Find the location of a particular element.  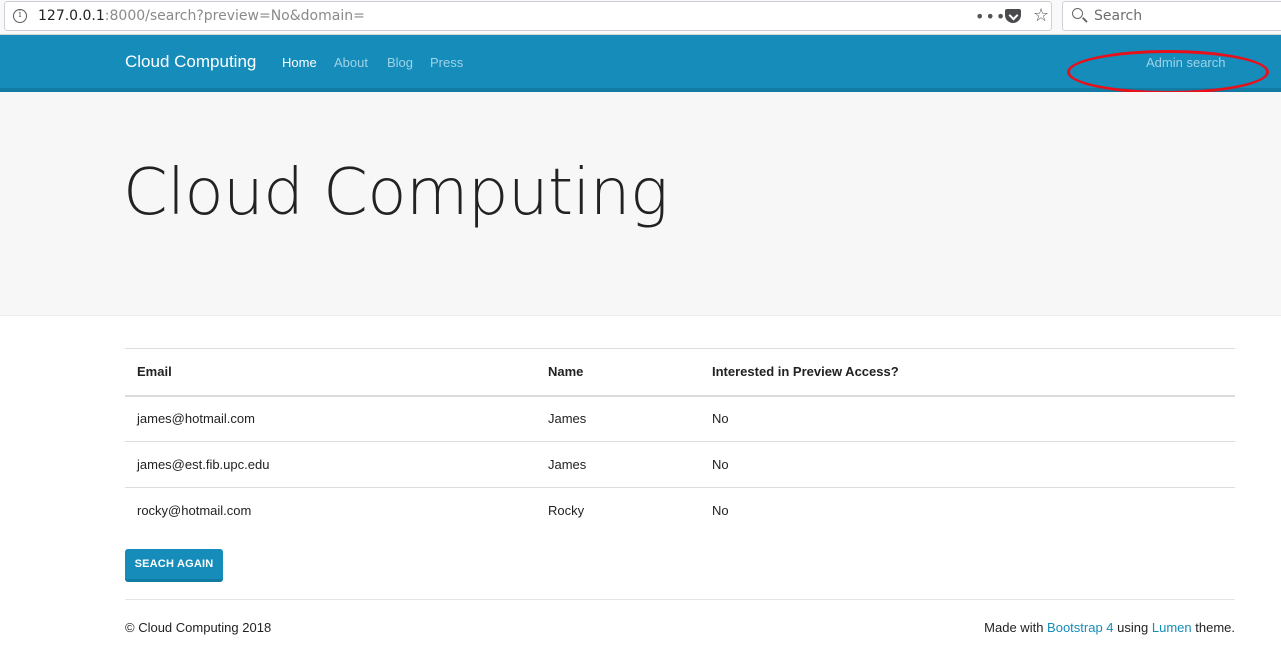

table-row: james@est.fib.upc.edu James No is located at coordinates (680, 464).